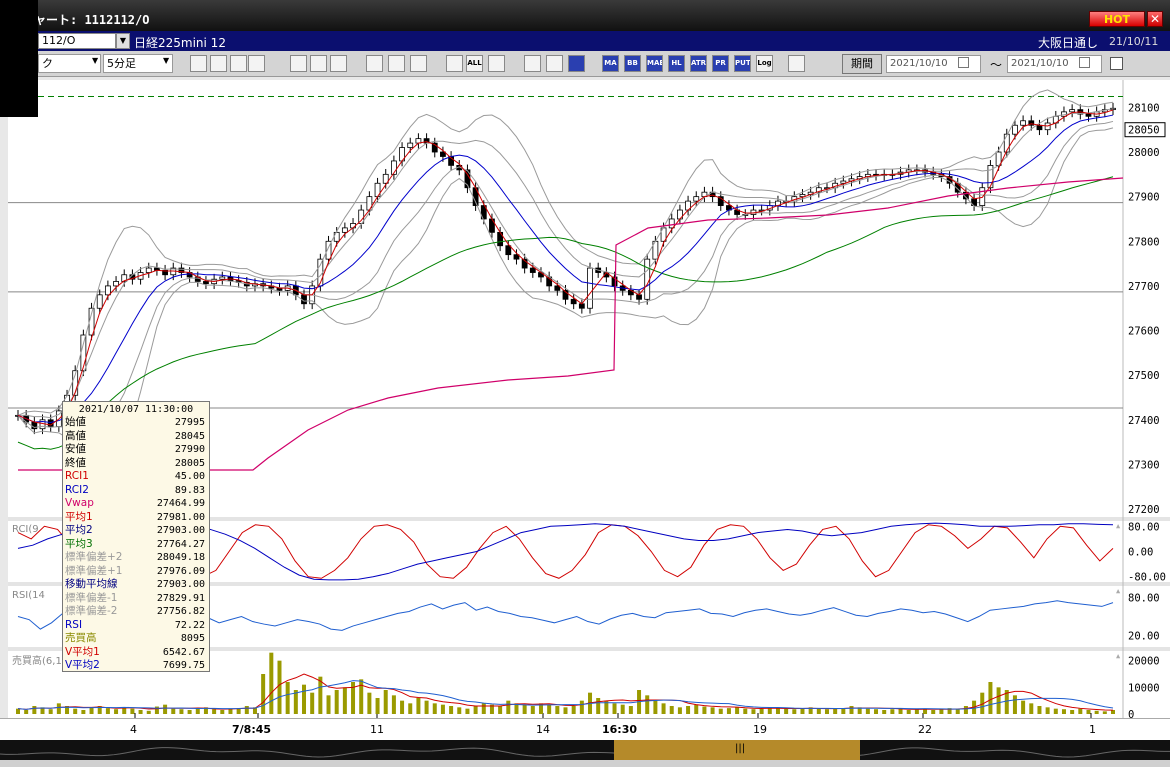 This screenshot has width=1170, height=767. What do you see at coordinates (123, 41) in the screenshot?
I see `symbol-dropdown-icon: ▼` at bounding box center [123, 41].